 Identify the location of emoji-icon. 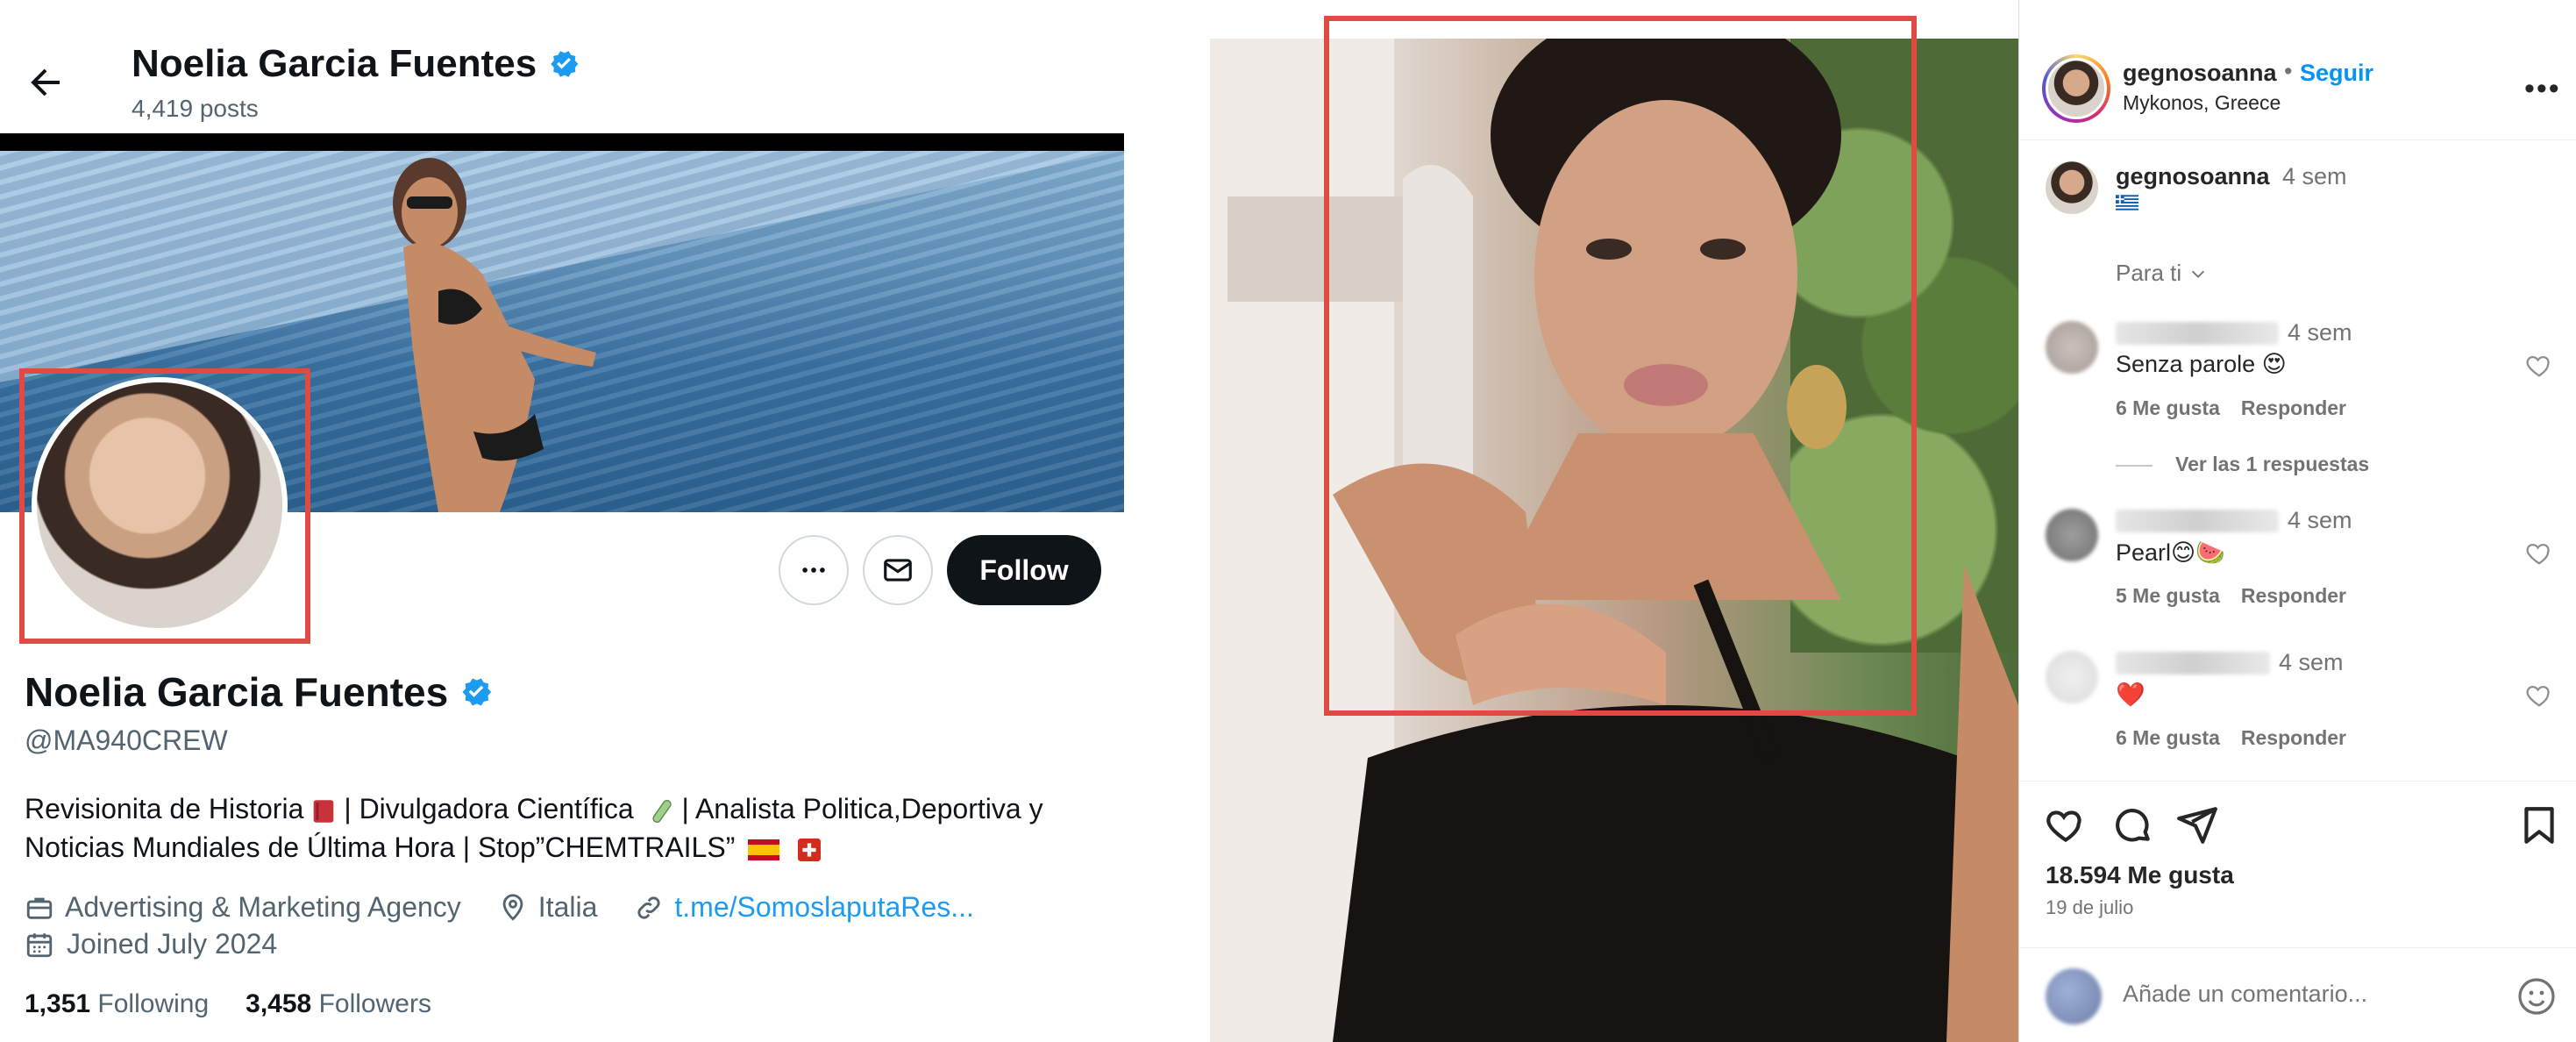
(2537, 996).